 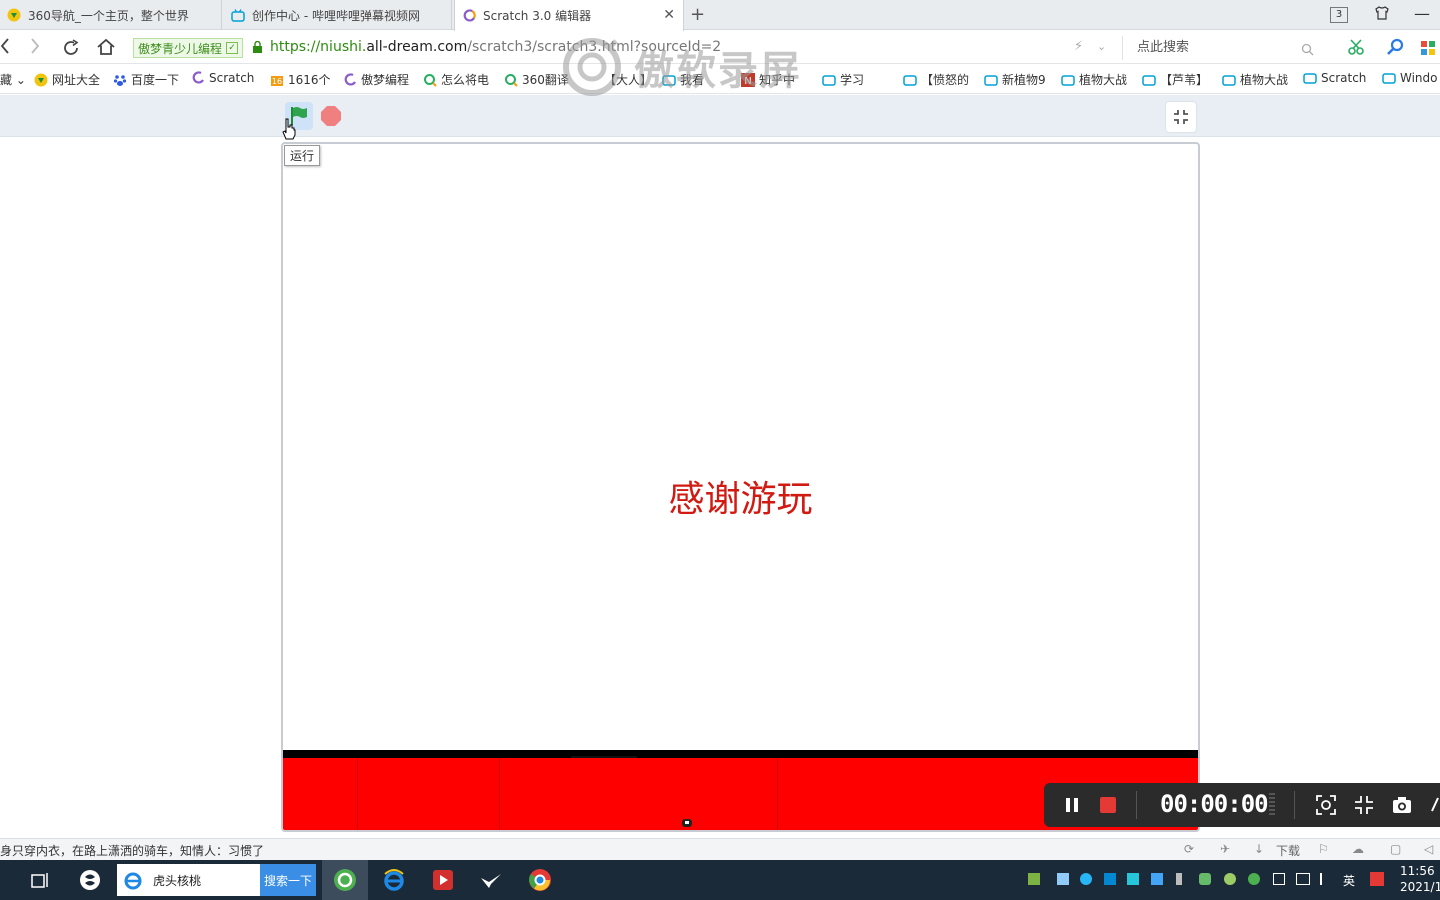 I want to click on tab-label: 360导航_一个主页，整个世界, so click(x=108, y=15).